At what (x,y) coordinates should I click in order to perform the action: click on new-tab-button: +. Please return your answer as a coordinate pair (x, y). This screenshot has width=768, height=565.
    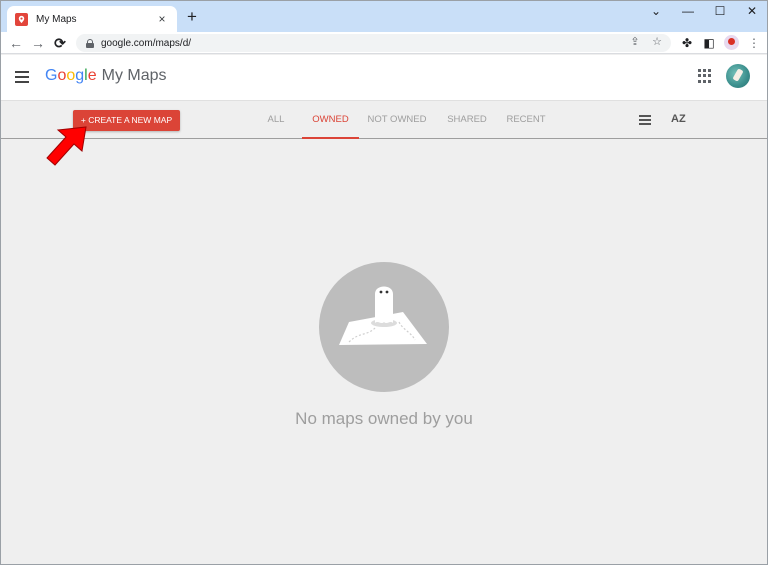
    Looking at the image, I should click on (192, 17).